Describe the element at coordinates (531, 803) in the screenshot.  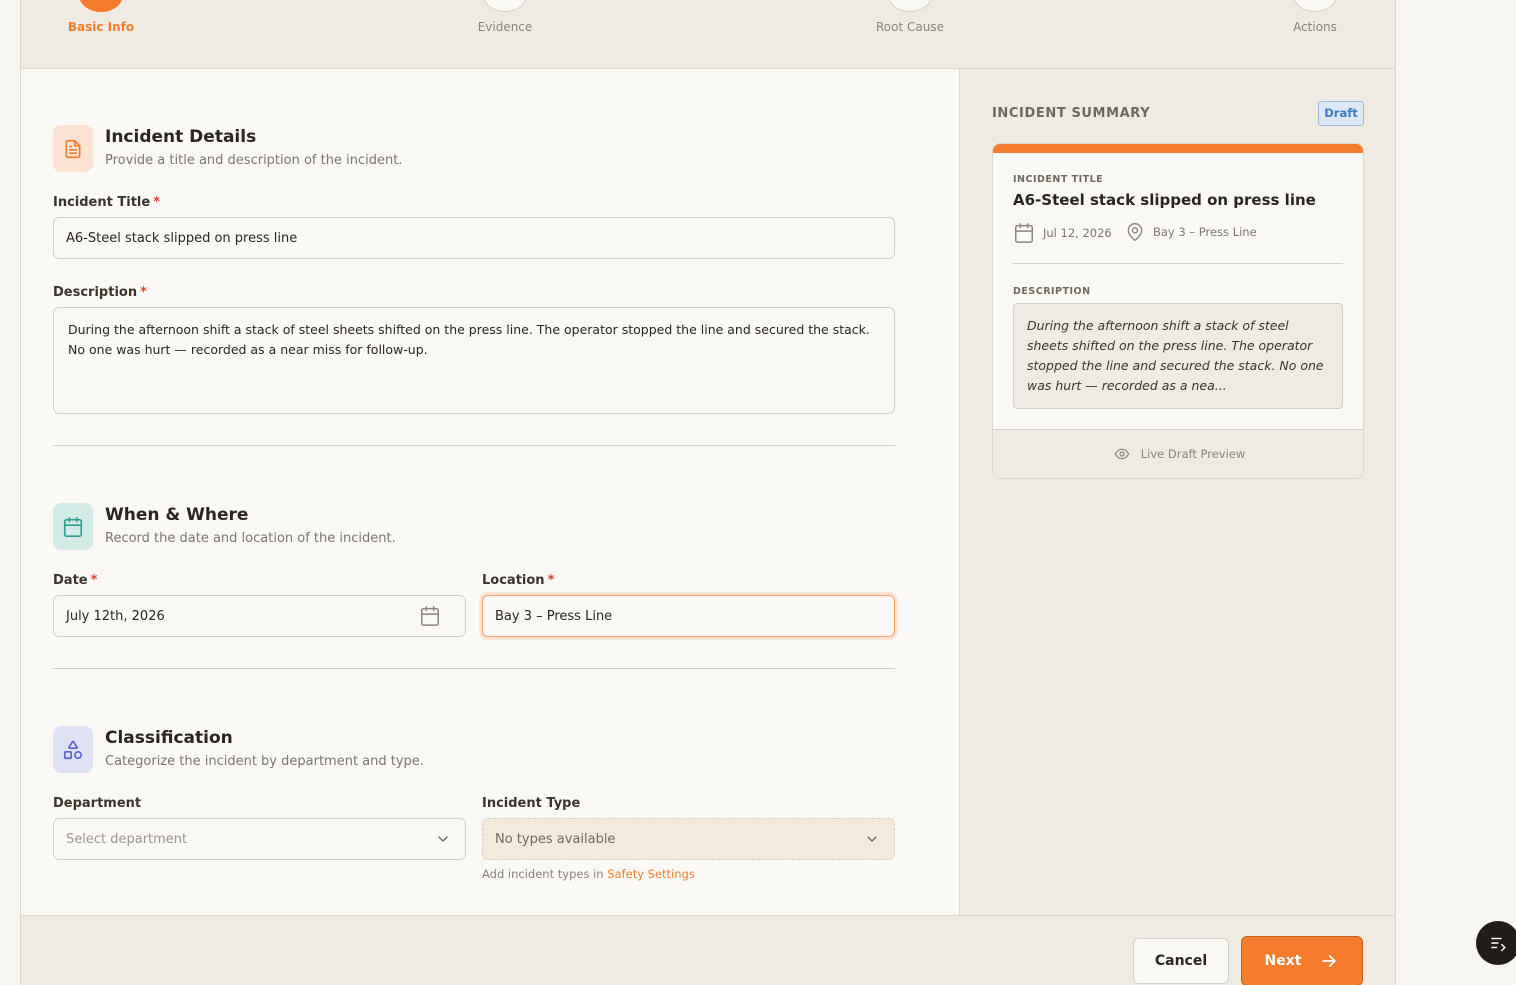
I see `incident-type-label: Incident Type` at that location.